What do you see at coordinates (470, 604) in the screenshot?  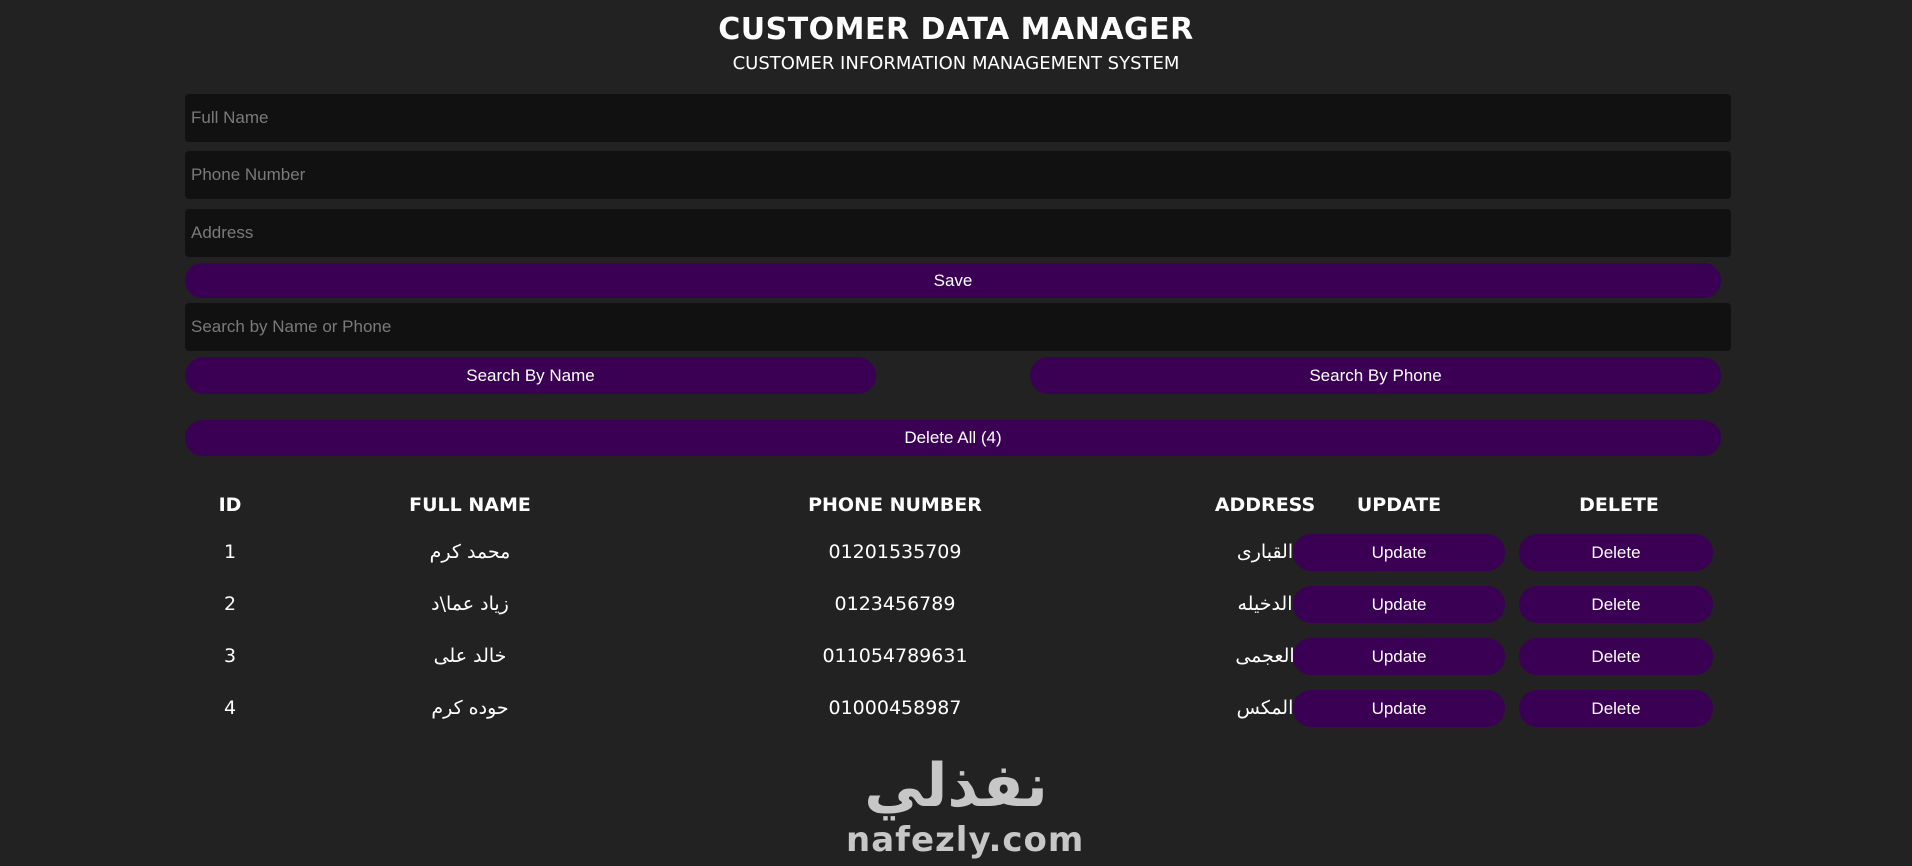 I see `cell-full-name: زياد عما\د` at bounding box center [470, 604].